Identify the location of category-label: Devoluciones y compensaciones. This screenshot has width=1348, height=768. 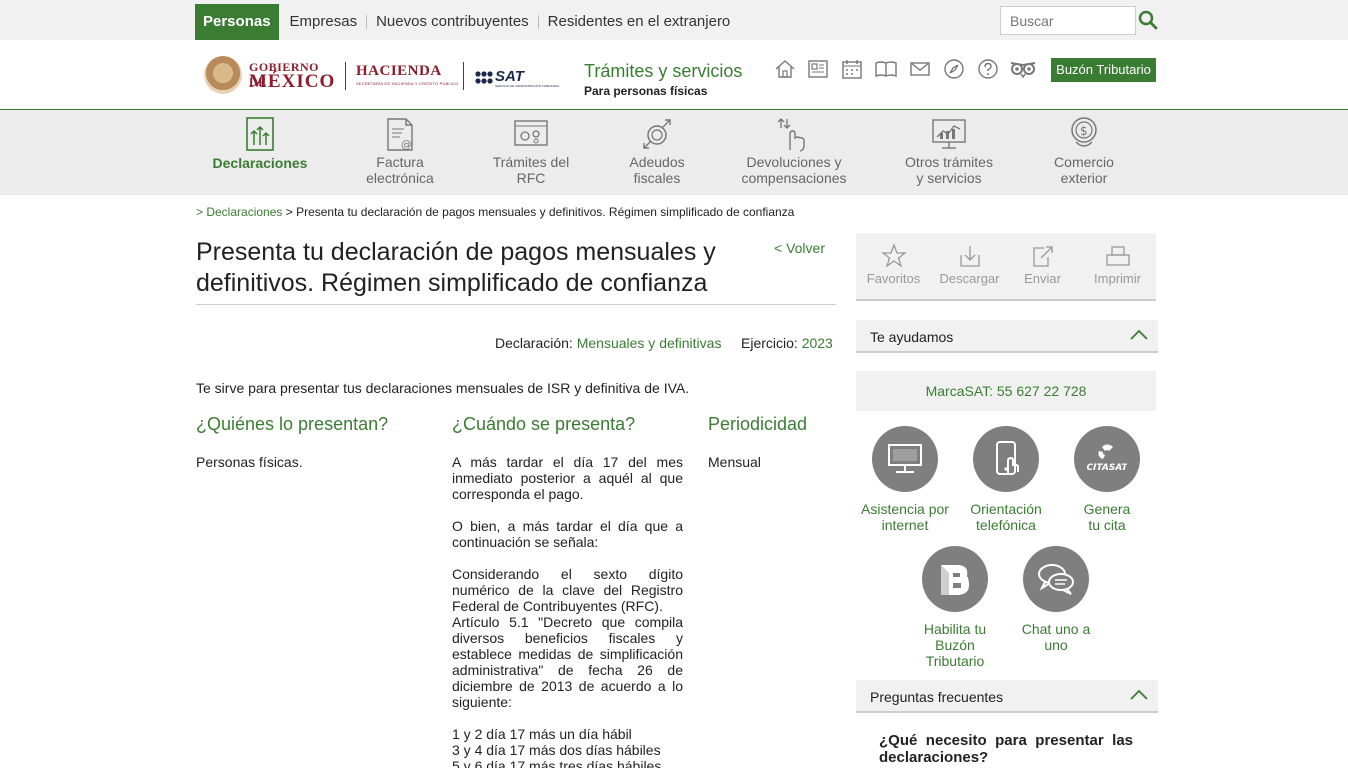
(794, 170).